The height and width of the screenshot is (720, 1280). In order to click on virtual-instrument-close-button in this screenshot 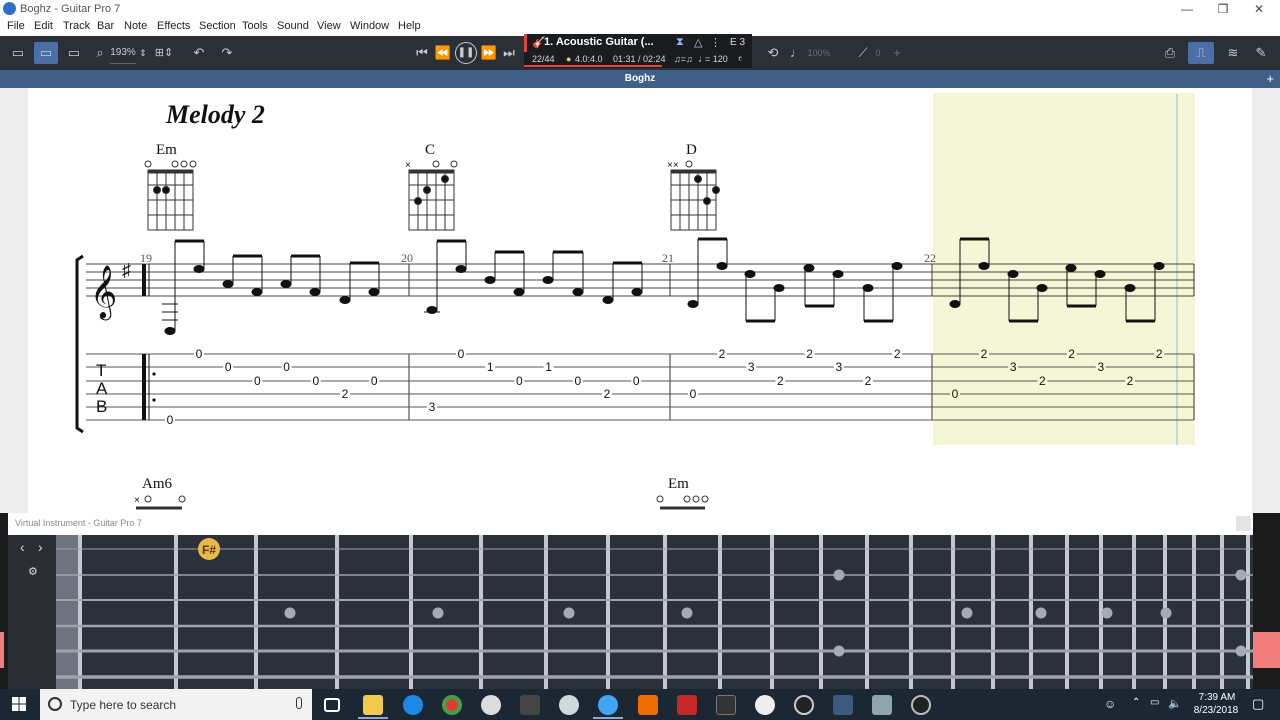, I will do `click(1243, 523)`.